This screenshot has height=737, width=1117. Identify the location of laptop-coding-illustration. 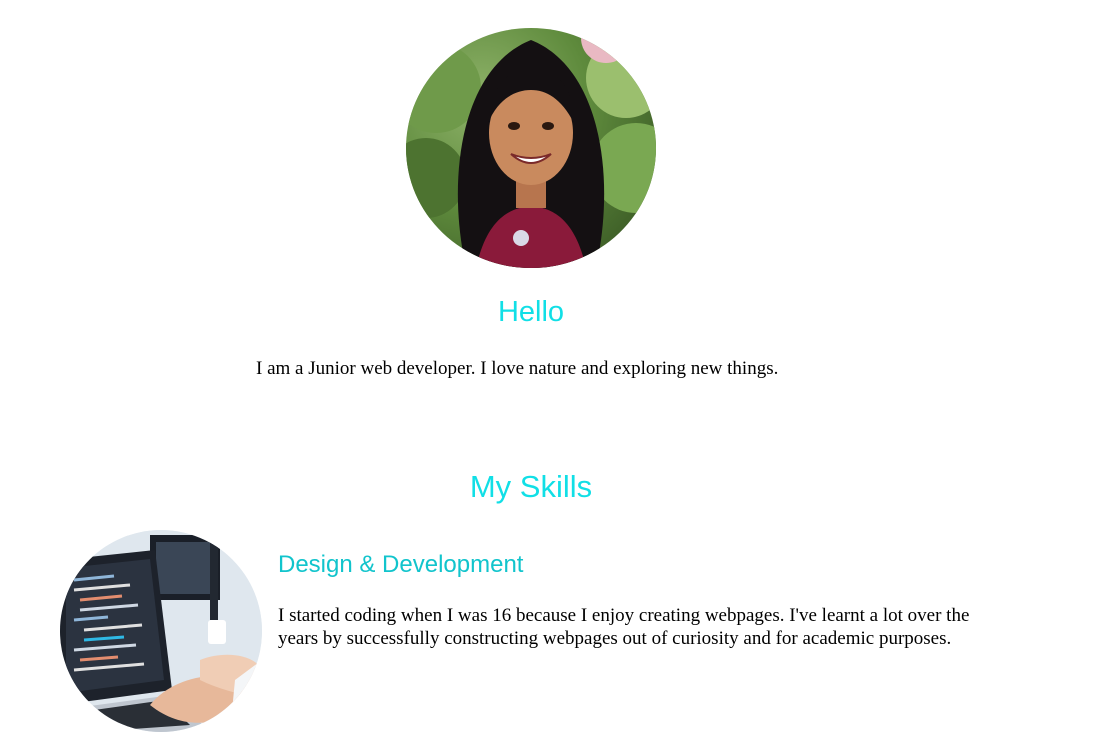
(161, 631).